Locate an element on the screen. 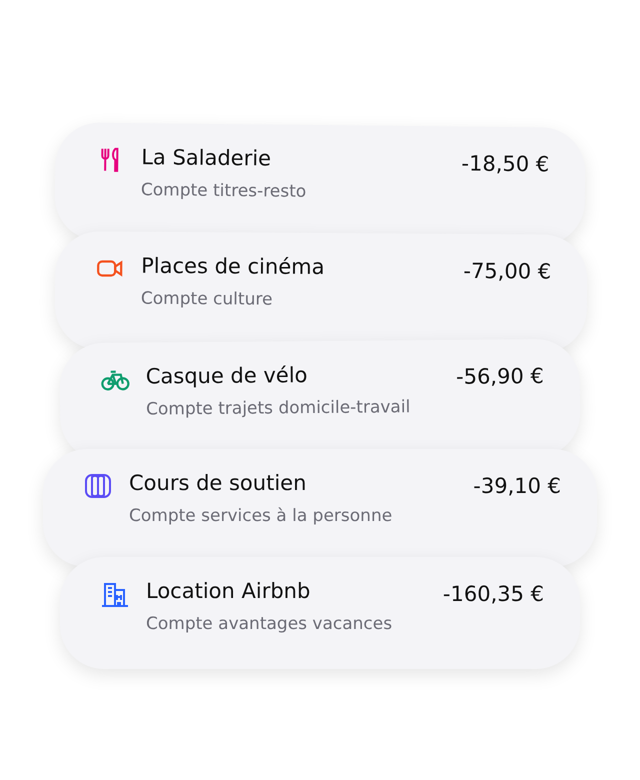 The width and height of the screenshot is (640, 780). amount: -39,10 € is located at coordinates (517, 486).